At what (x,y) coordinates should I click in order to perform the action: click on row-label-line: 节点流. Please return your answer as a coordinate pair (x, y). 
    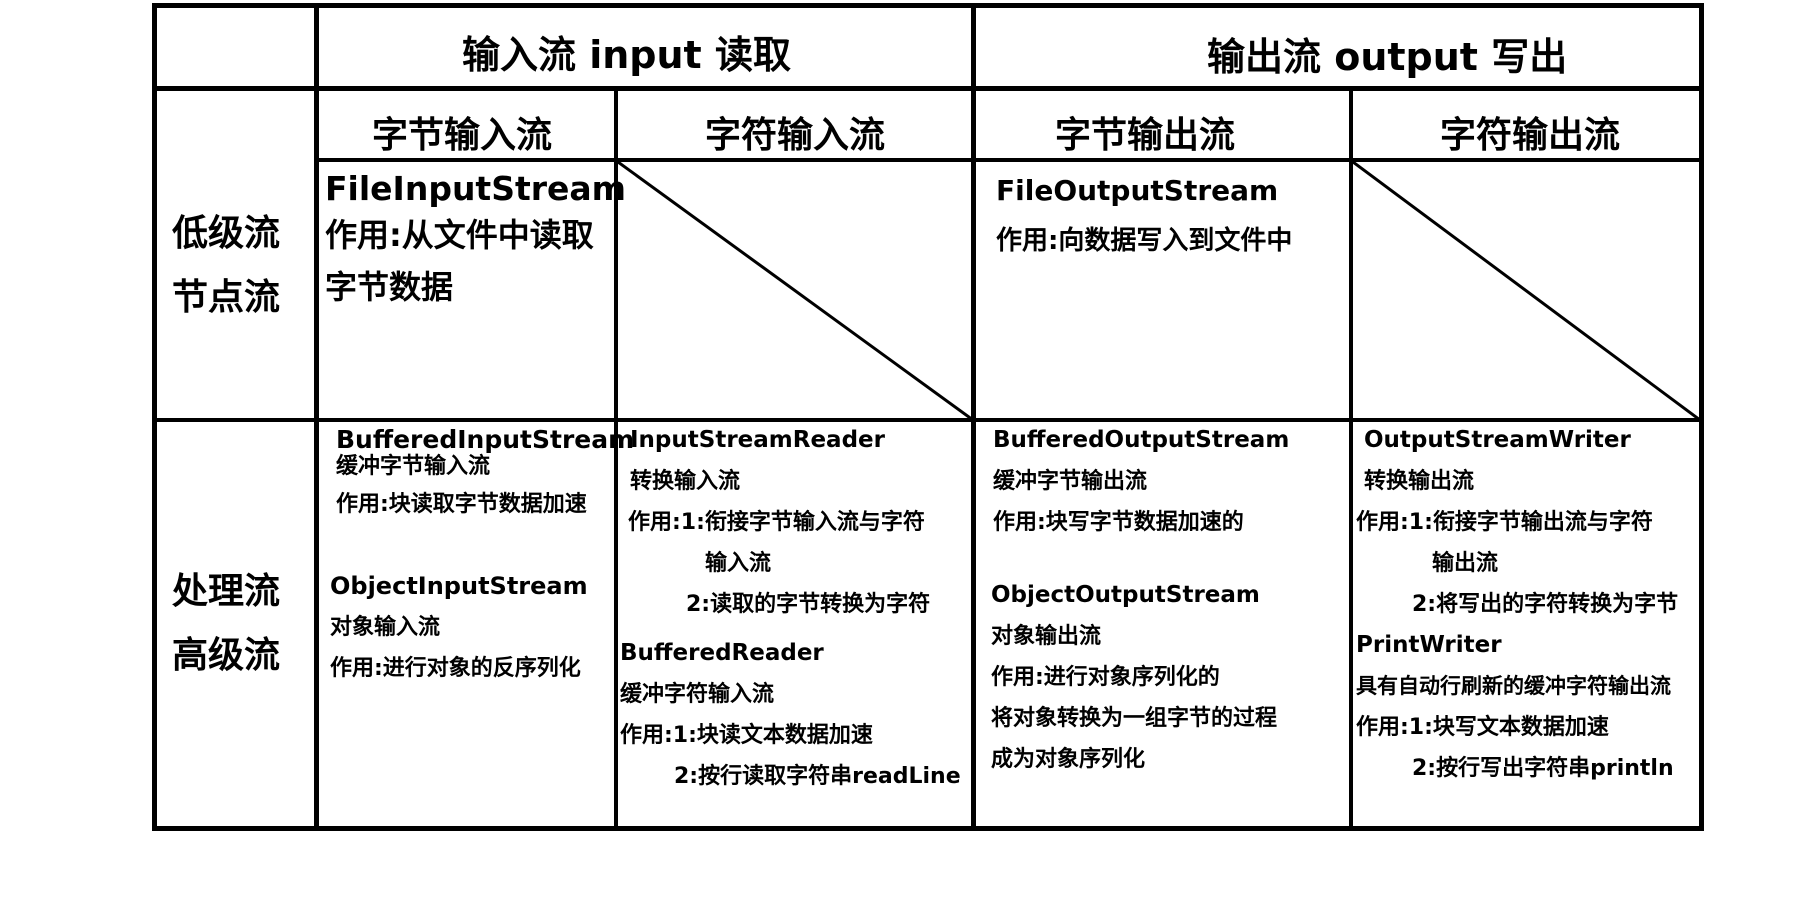
    Looking at the image, I should click on (226, 297).